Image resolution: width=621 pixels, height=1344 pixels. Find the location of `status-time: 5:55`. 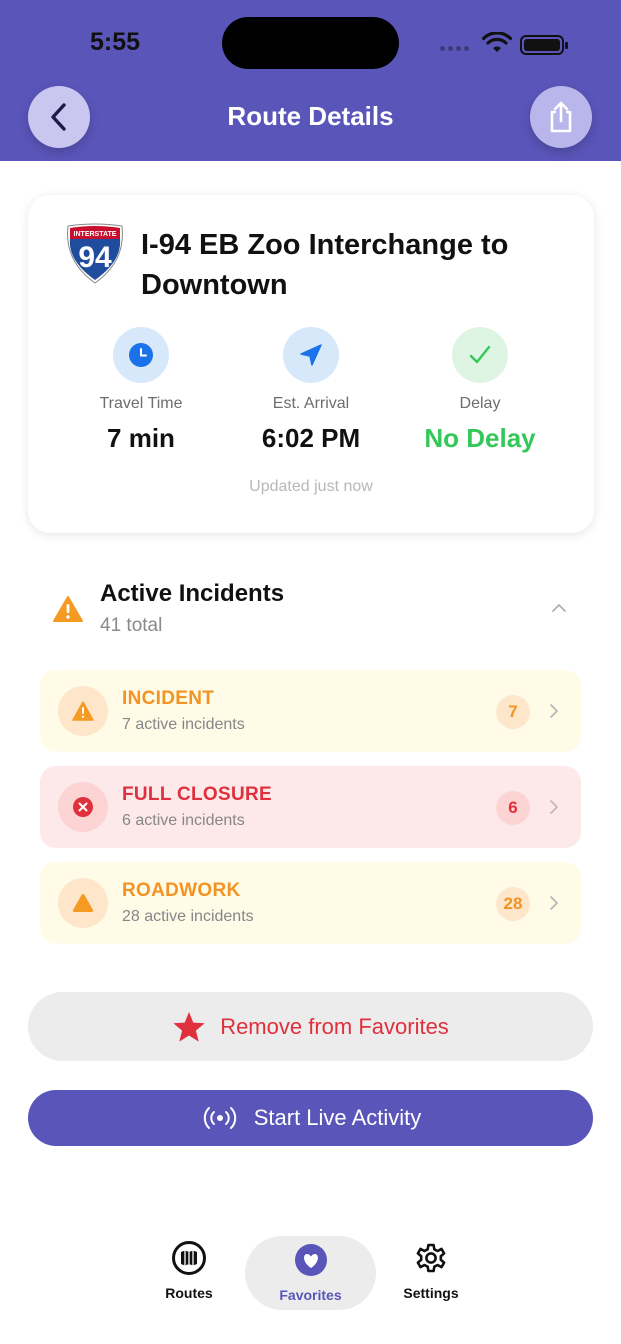

status-time: 5:55 is located at coordinates (115, 42).